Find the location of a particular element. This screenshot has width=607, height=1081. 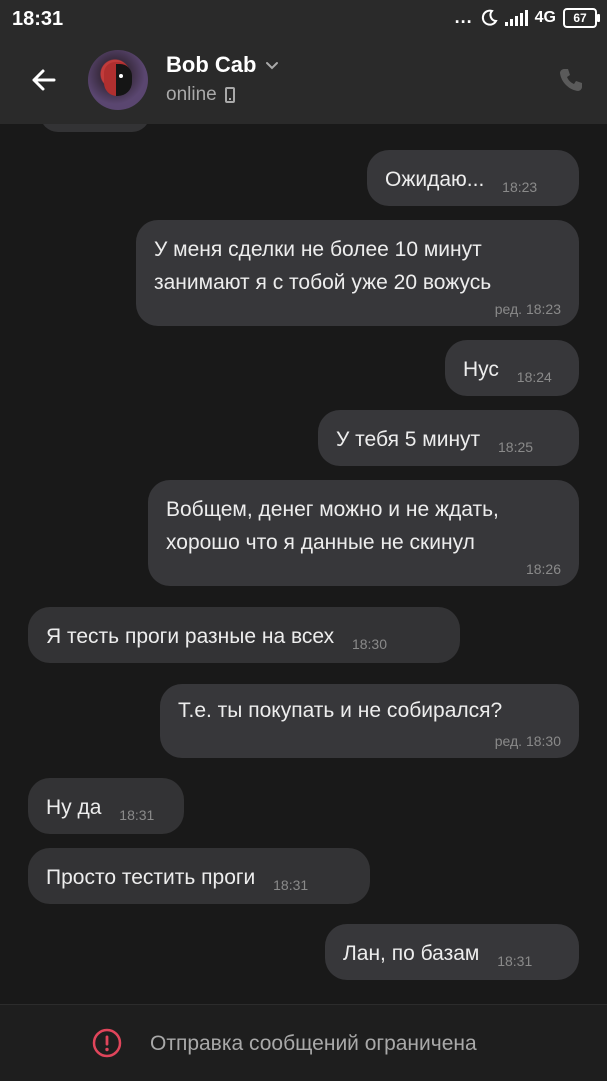

messaging-restricted-bar: Отправка сообщений ограничена is located at coordinates (303, 1042).